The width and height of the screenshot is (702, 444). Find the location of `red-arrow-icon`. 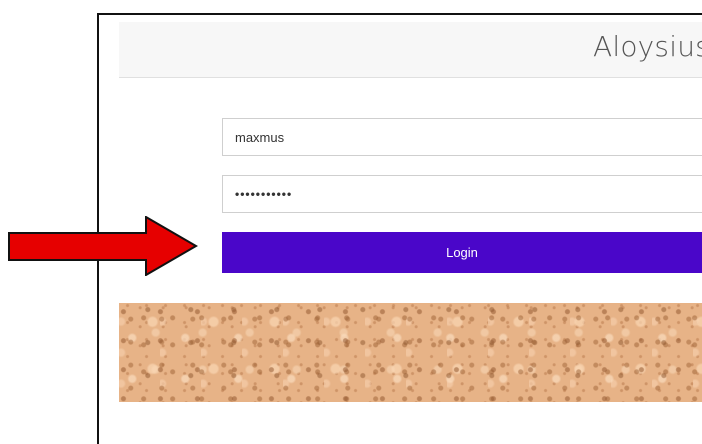

red-arrow-icon is located at coordinates (103, 246).